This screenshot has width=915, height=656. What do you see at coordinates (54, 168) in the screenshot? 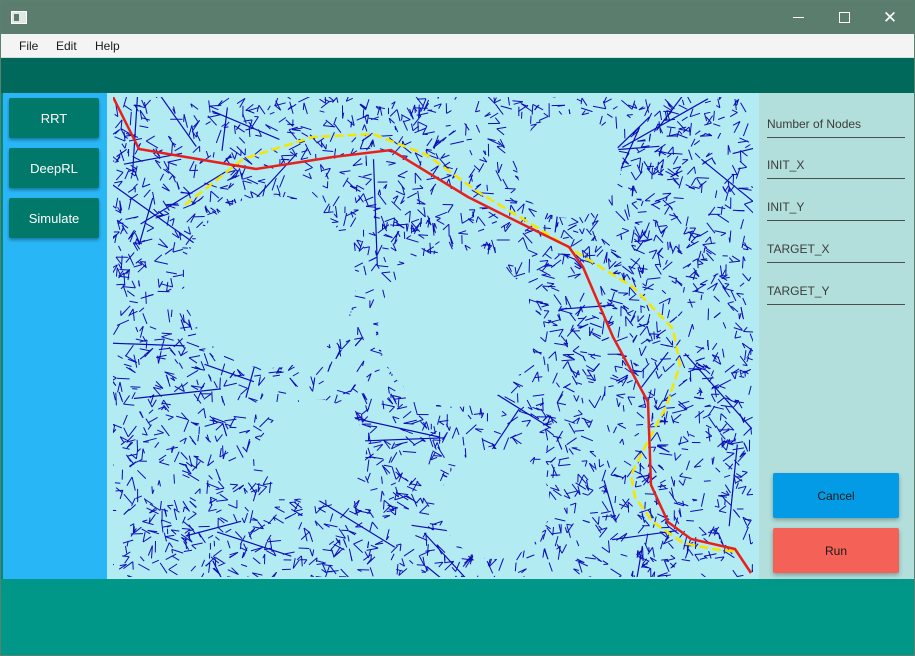
I see `deeprl-button: DeepRL` at bounding box center [54, 168].